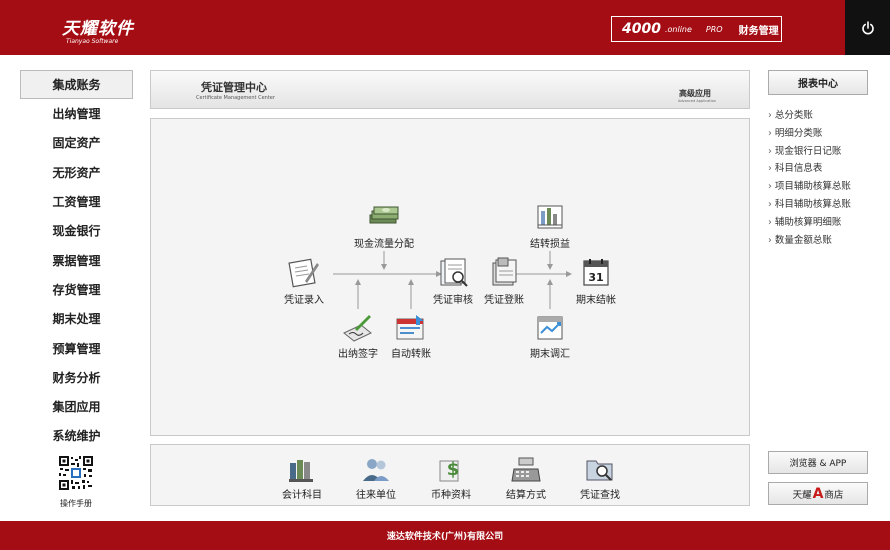 The image size is (890, 550). I want to click on voucher-entry-icon, so click(303, 273).